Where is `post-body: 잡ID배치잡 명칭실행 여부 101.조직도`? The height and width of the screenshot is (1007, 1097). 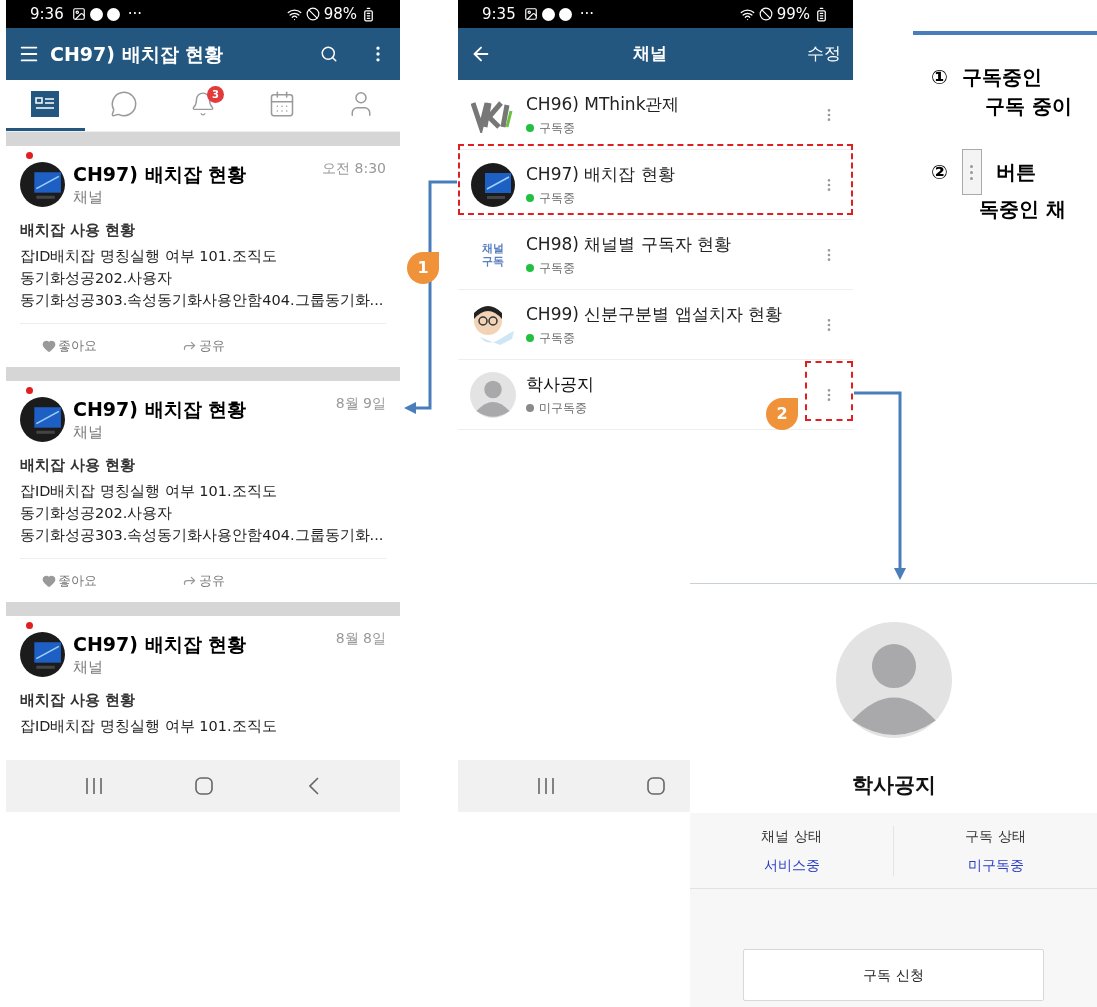 post-body: 잡ID배치잡 명칭실행 여부 101.조직도 is located at coordinates (149, 726).